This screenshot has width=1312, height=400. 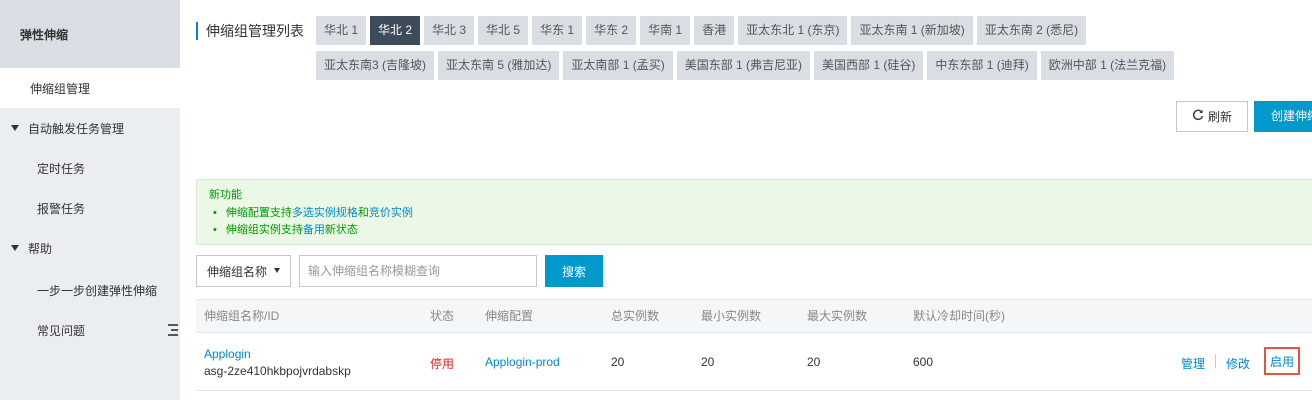 I want to click on region-tab: 华北 1, so click(x=341, y=30).